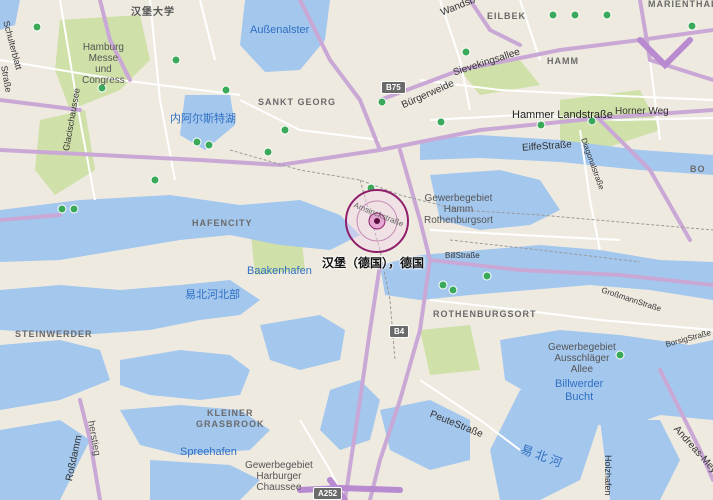  Describe the element at coordinates (458, 209) in the screenshot. I see `label-gewerbegebiet-hamm: Gewerbegebiet Hamm Rothenburgsort` at that location.